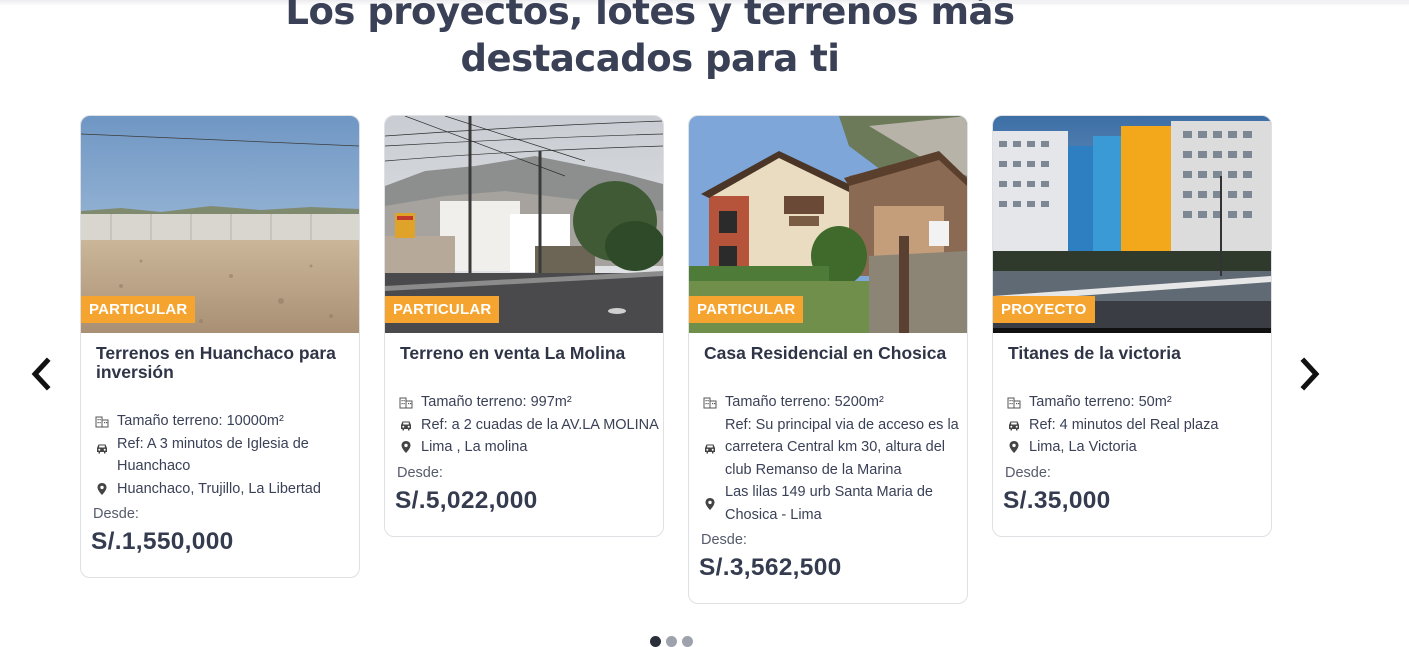 The image size is (1409, 647). Describe the element at coordinates (770, 567) in the screenshot. I see `property-price: S/.3,562,500` at that location.